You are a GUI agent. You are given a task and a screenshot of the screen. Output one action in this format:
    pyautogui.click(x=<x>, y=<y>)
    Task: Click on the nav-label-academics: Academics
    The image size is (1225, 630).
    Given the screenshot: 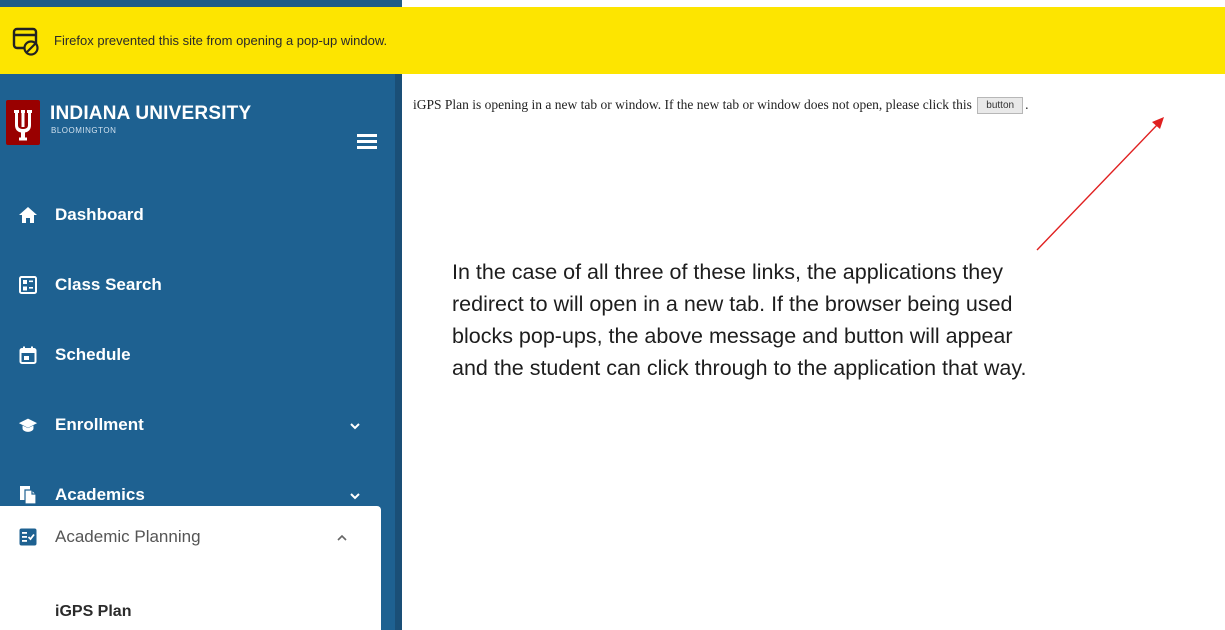 What is the action you would take?
    pyautogui.click(x=100, y=494)
    